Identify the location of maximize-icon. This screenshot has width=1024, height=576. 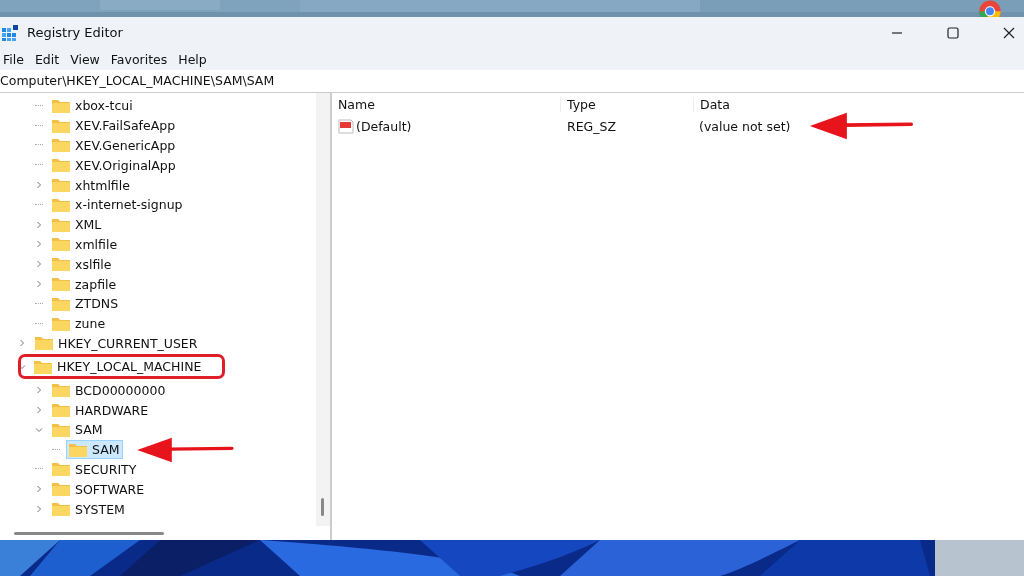
(953, 32).